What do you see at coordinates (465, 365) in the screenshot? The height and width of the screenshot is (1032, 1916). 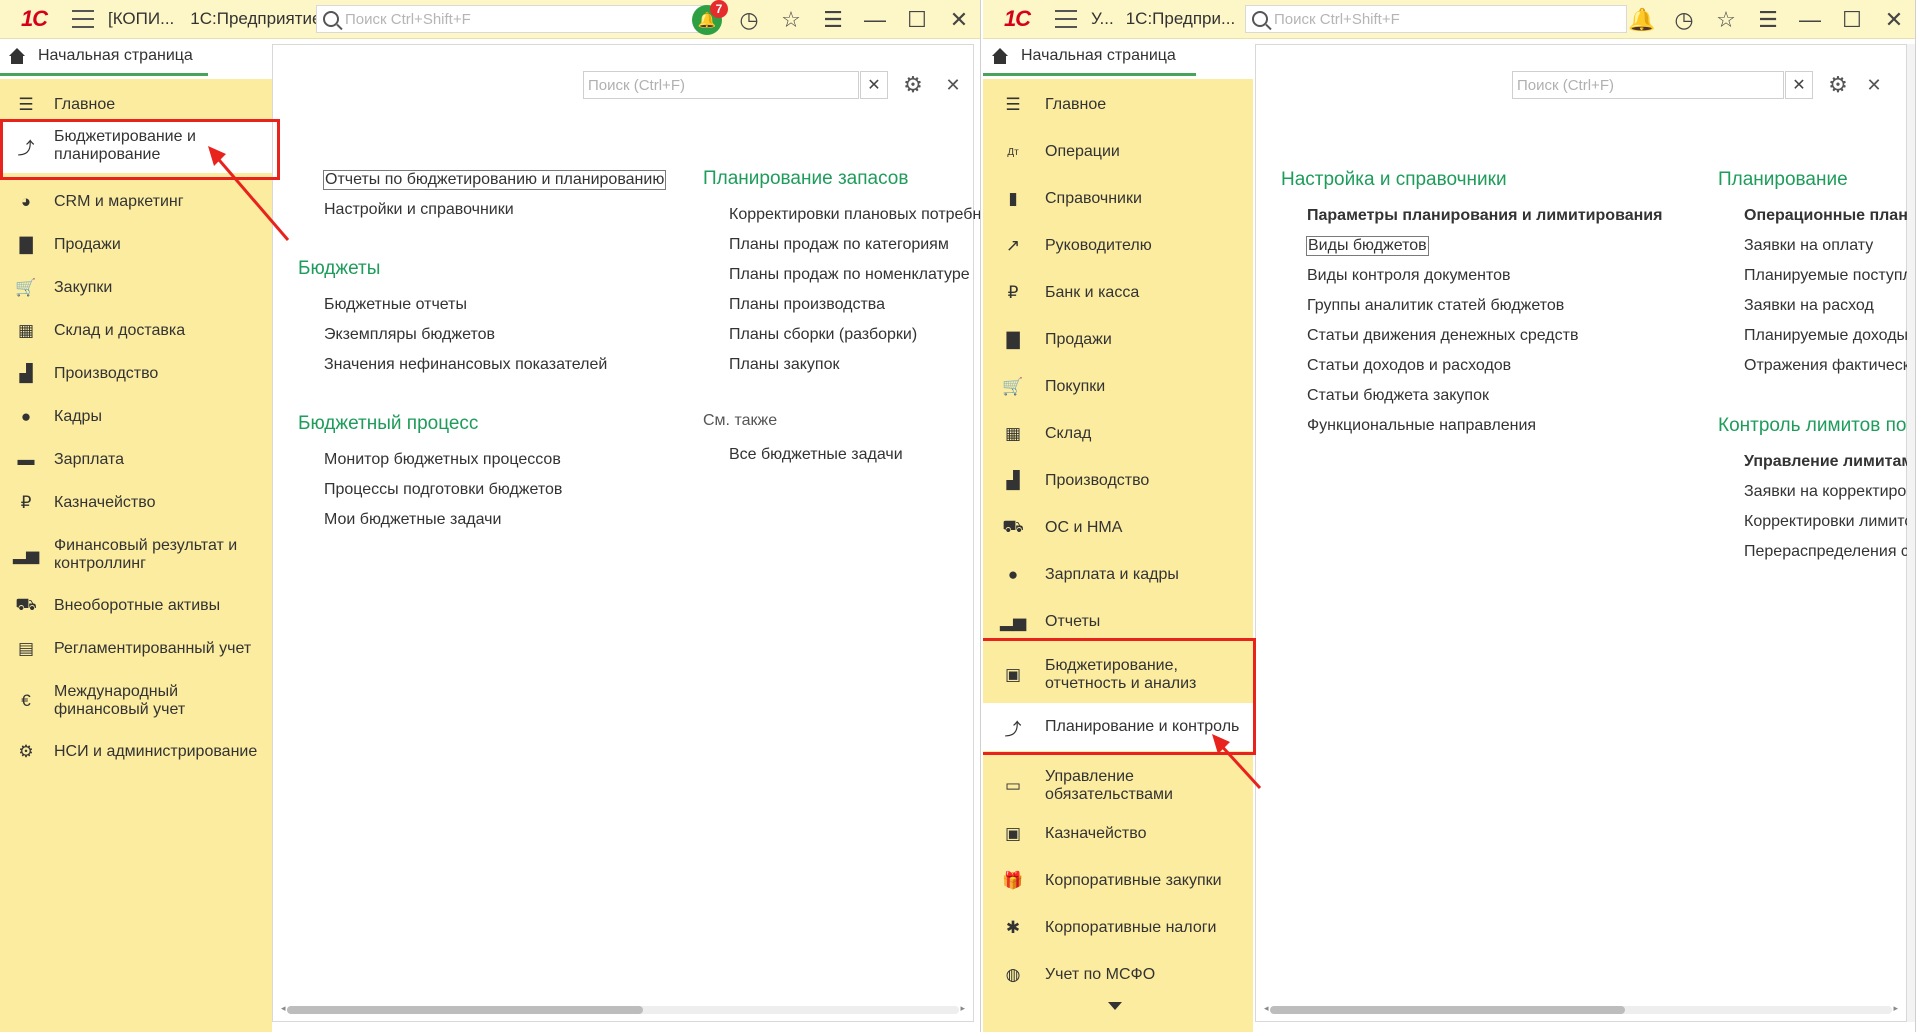 I see `link-nonfinancial-values: Значения нефинансовых показателей` at bounding box center [465, 365].